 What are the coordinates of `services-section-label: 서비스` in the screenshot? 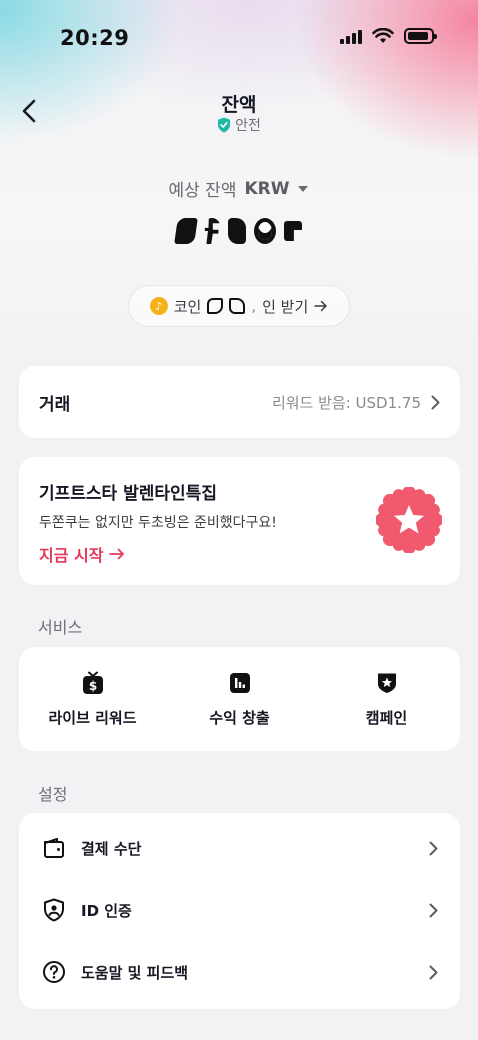 It's located at (60, 627).